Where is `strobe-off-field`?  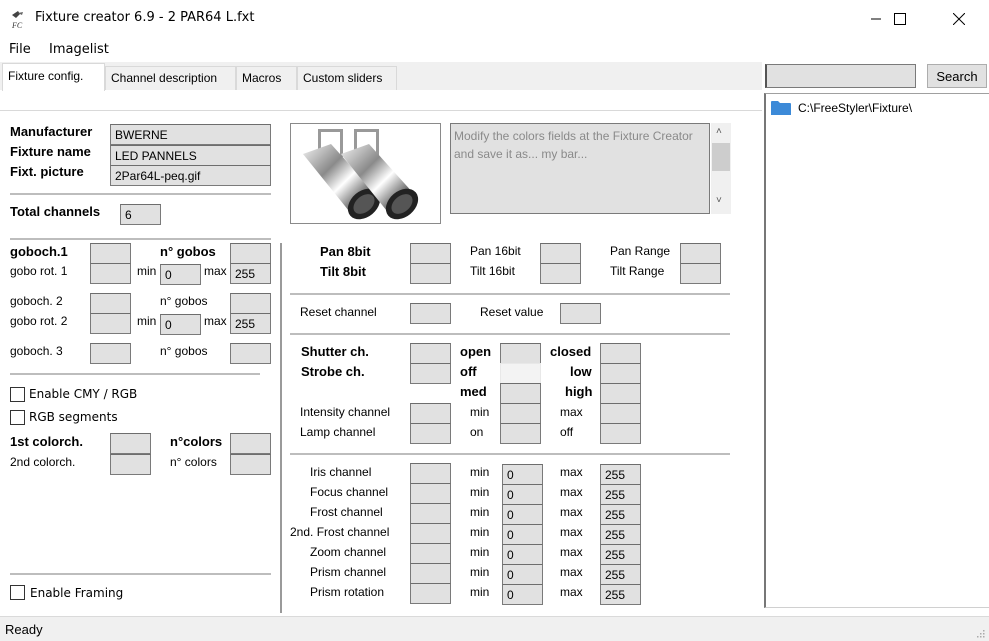
strobe-off-field is located at coordinates (520, 373).